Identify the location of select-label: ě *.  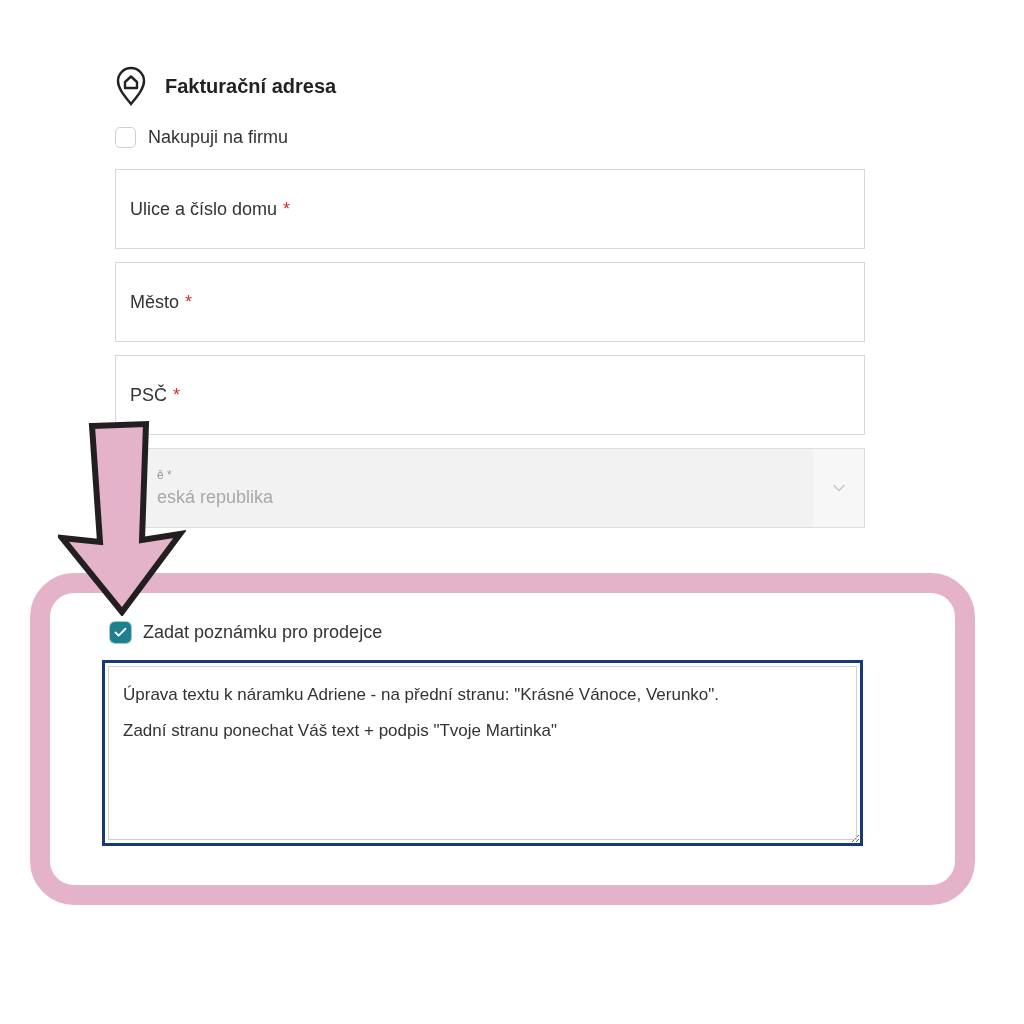
(164, 475).